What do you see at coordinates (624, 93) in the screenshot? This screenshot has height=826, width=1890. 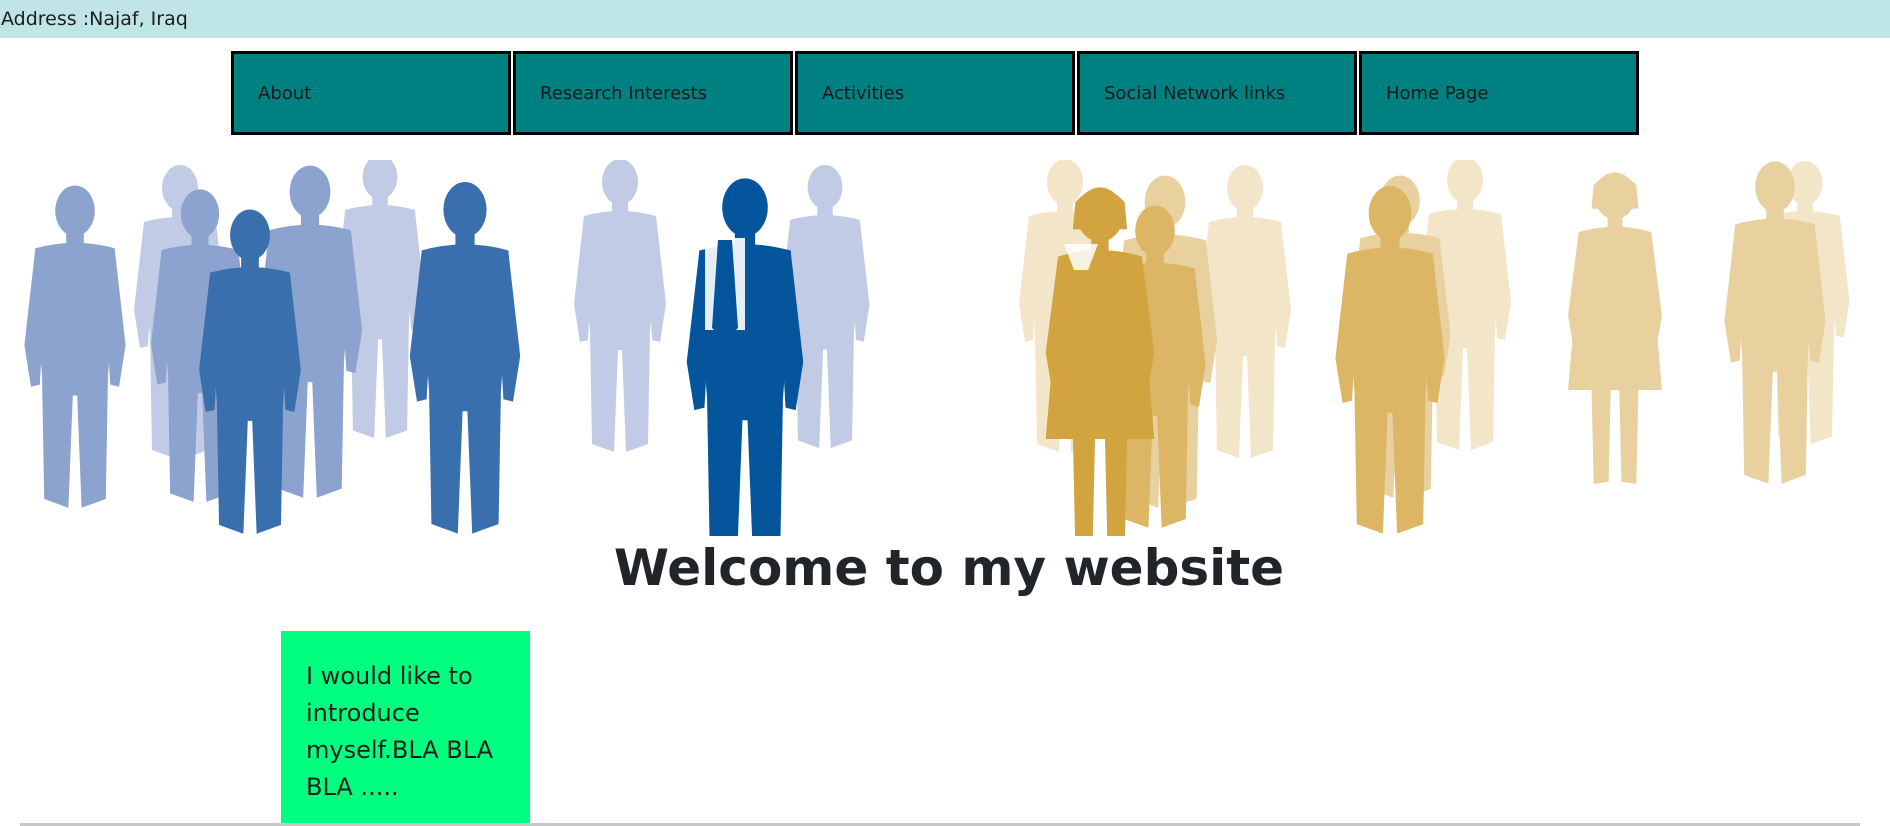 I see `nav-item-label: Research Interests` at bounding box center [624, 93].